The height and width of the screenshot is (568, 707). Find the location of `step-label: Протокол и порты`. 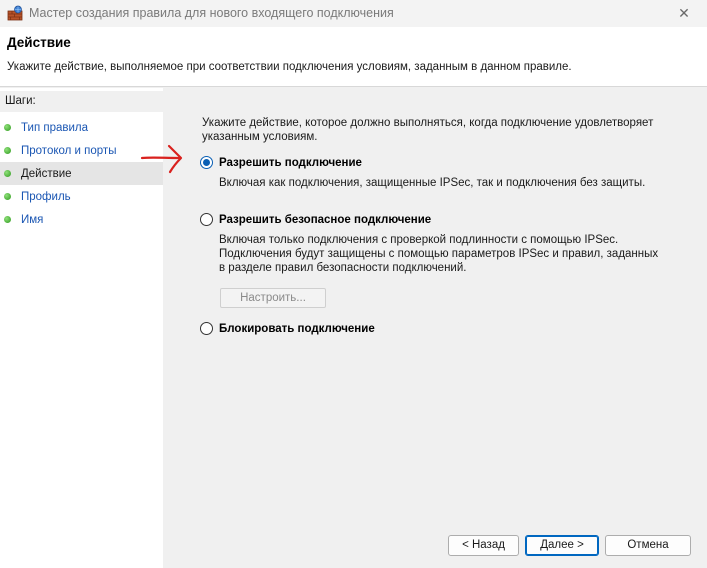

step-label: Протокол и порты is located at coordinates (69, 150).